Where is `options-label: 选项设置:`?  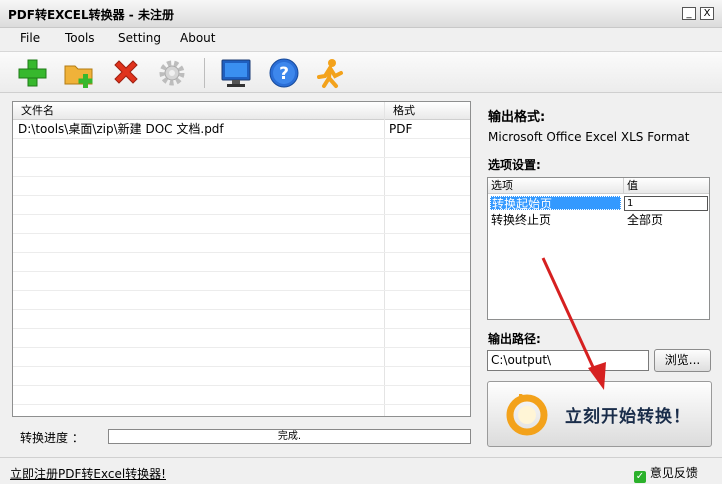 options-label: 选项设置: is located at coordinates (514, 165).